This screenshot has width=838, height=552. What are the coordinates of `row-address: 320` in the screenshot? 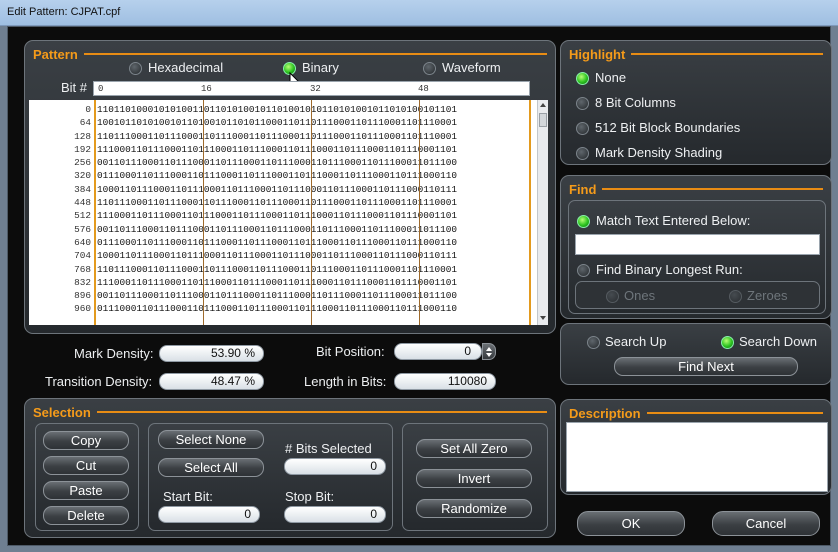 It's located at (82, 176).